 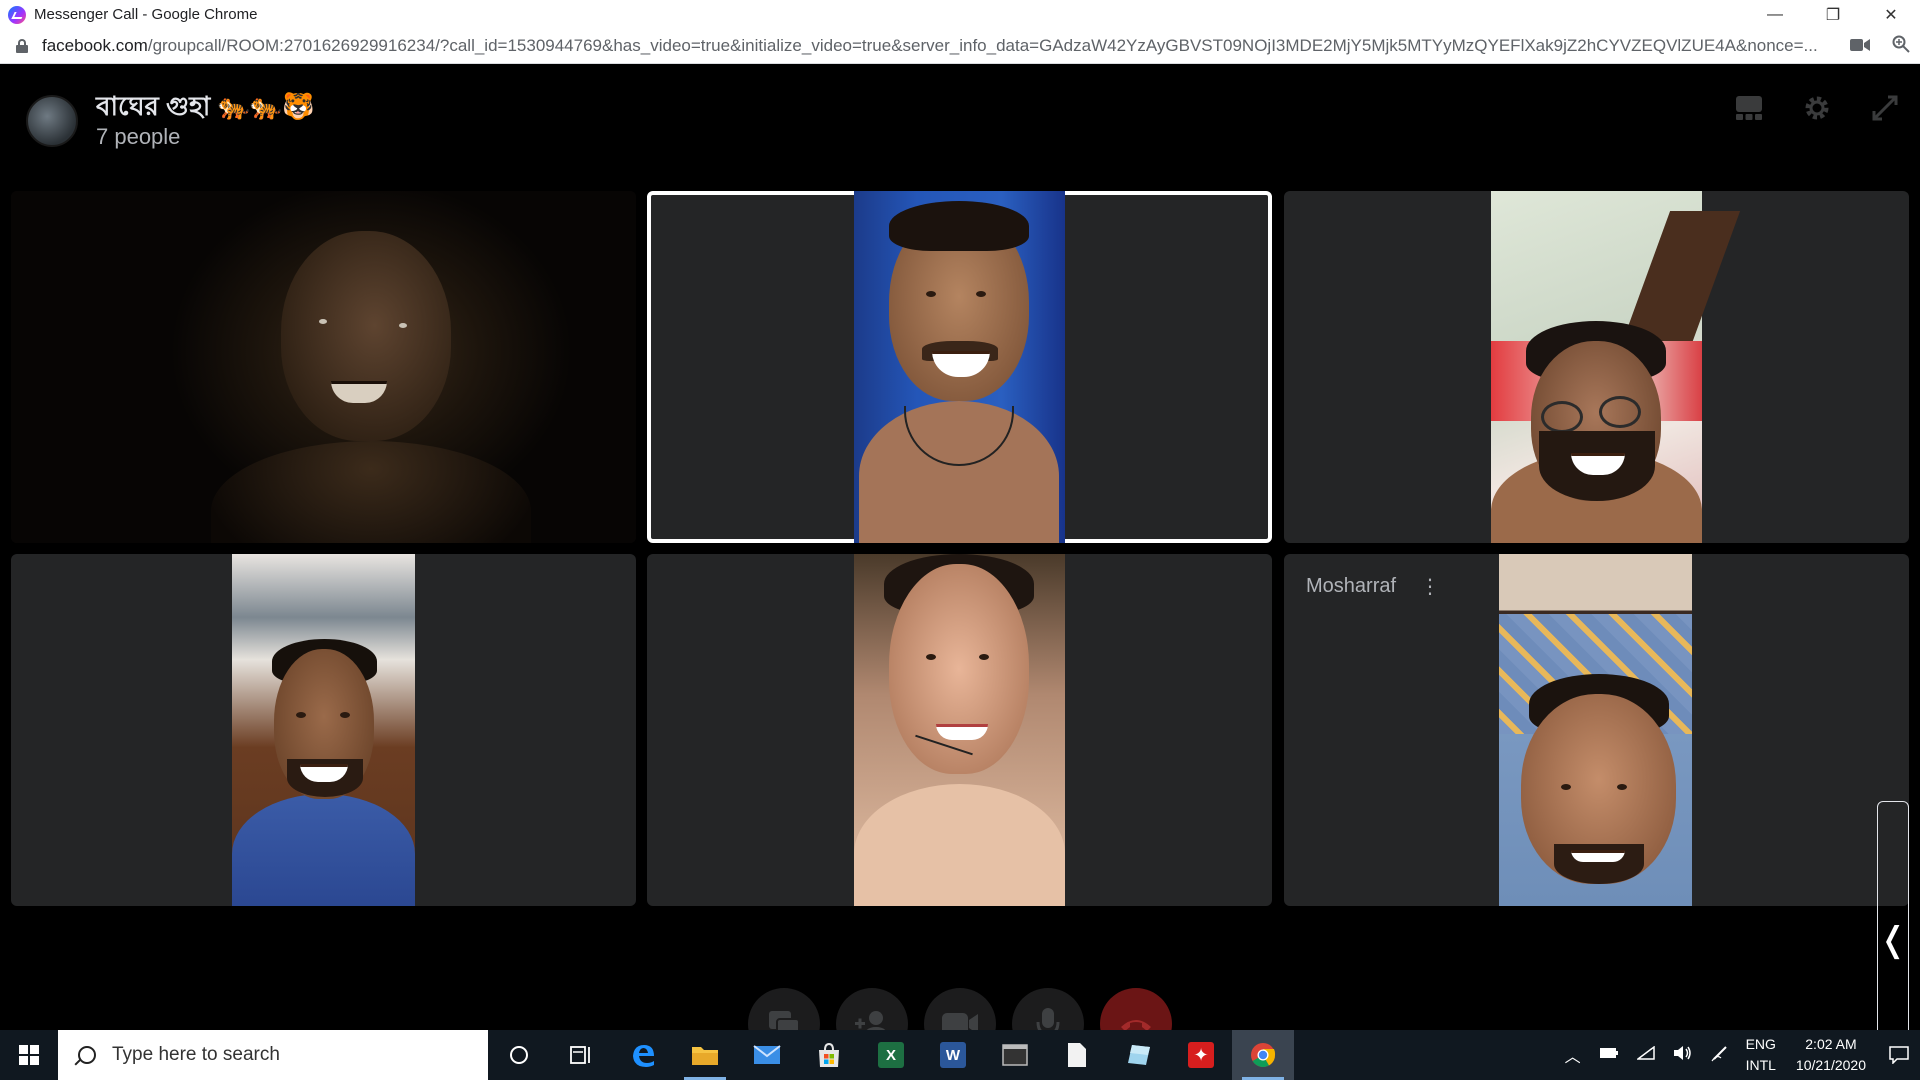 I want to click on wifi-icon, so click(x=1645, y=1055).